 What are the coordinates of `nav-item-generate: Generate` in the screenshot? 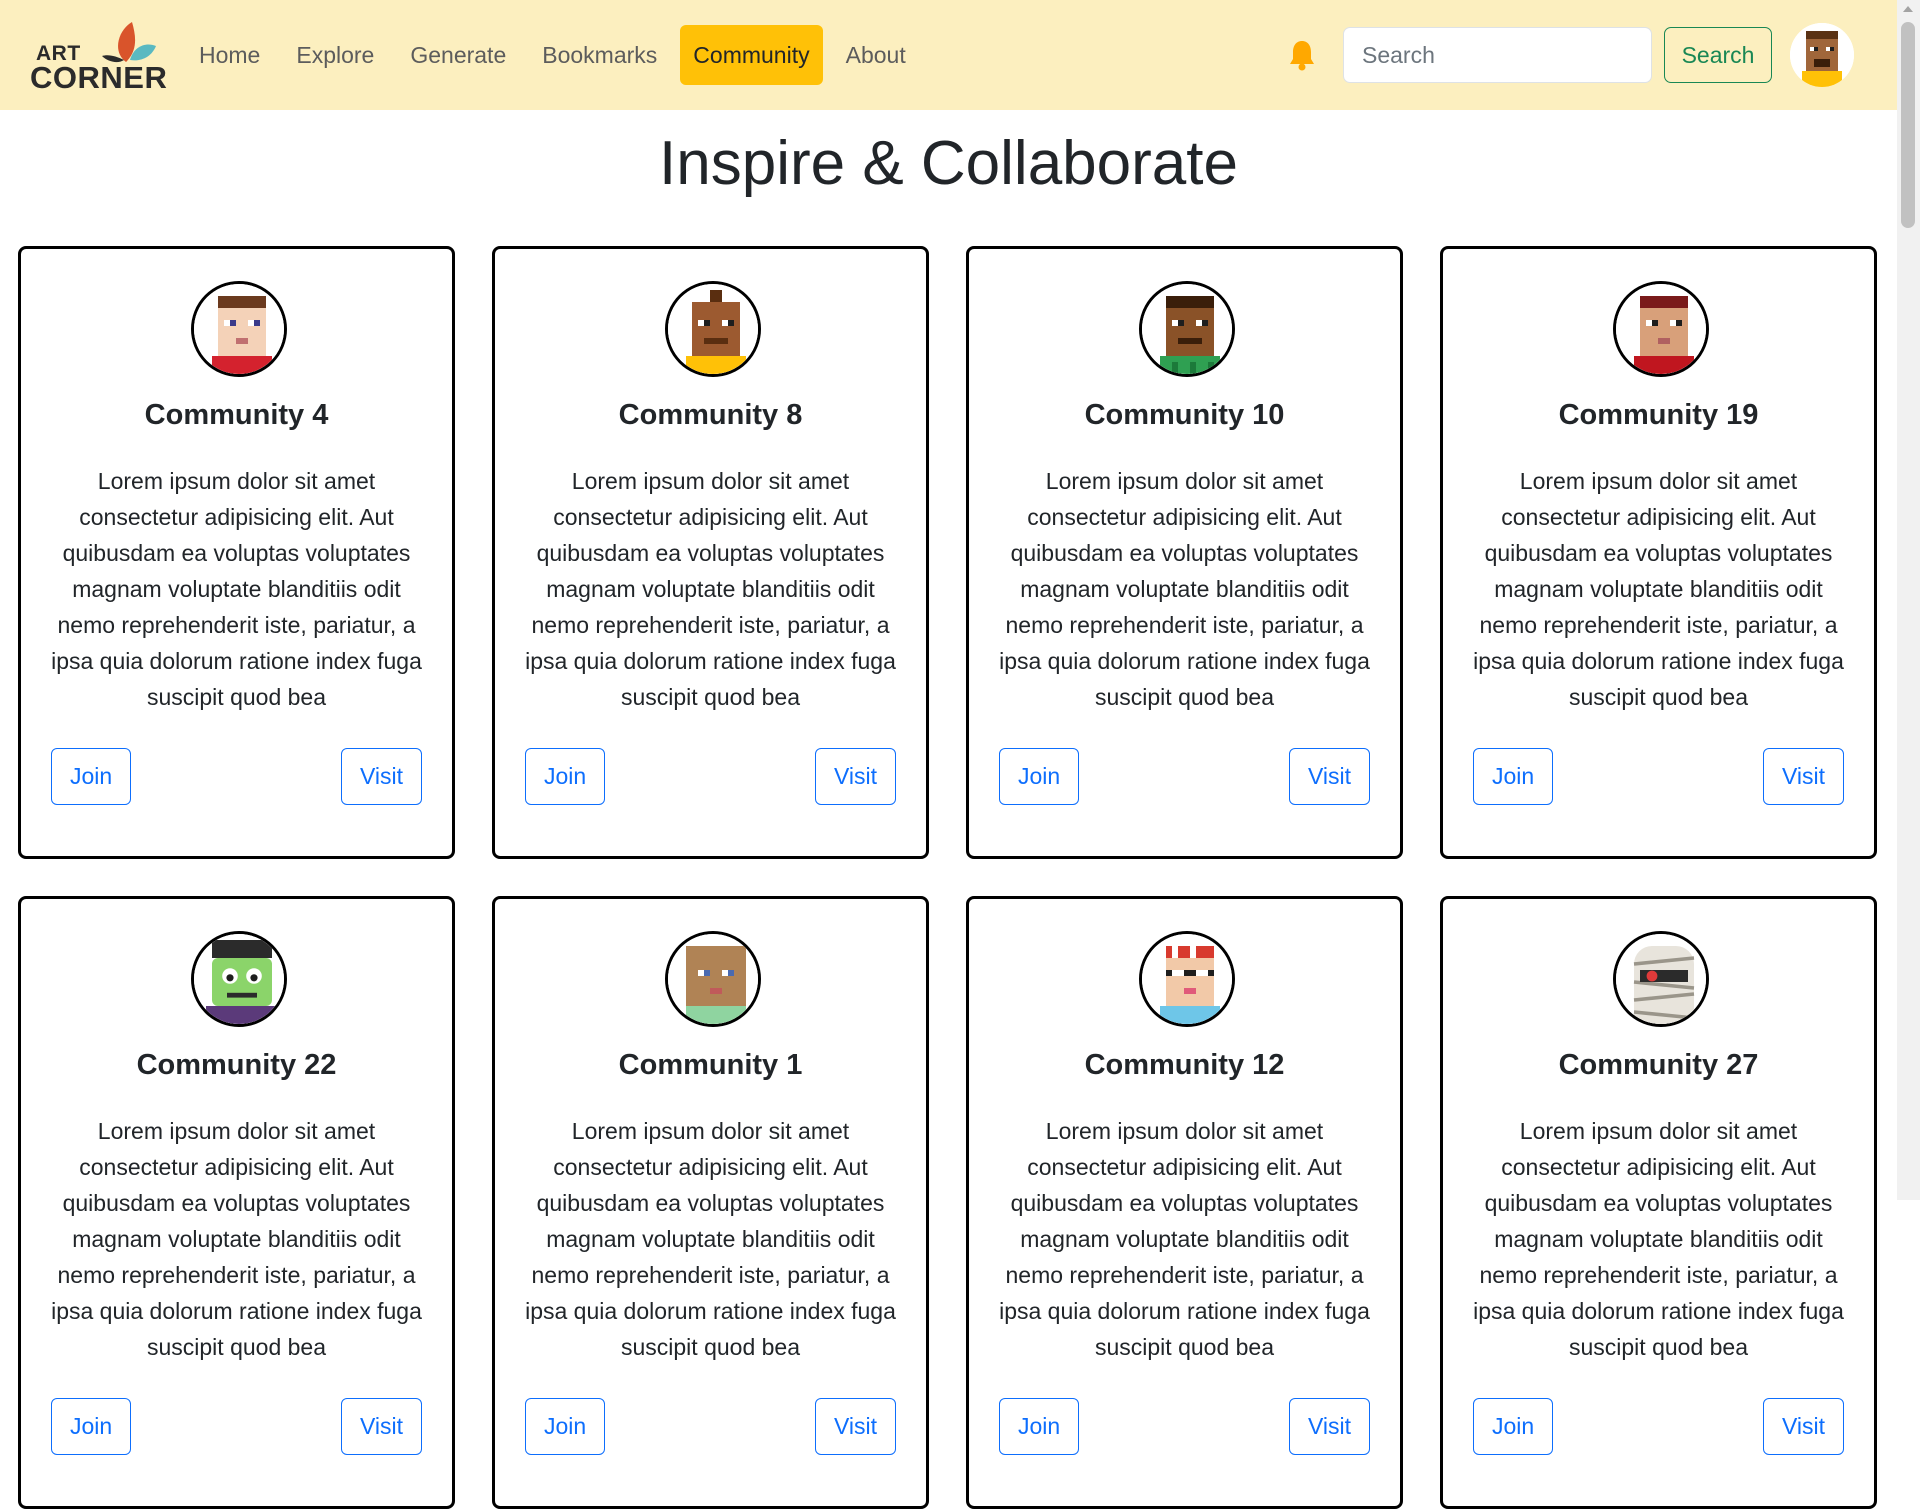 It's located at (458, 55).